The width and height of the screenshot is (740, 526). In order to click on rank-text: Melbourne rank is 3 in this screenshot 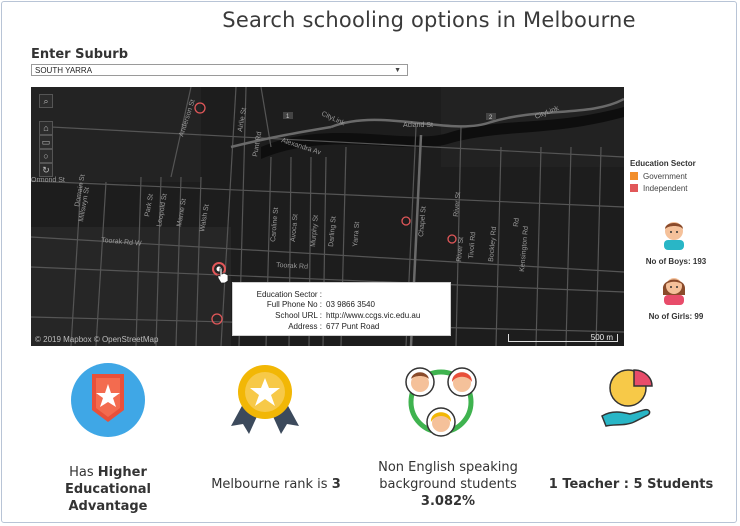, I will do `click(276, 484)`.